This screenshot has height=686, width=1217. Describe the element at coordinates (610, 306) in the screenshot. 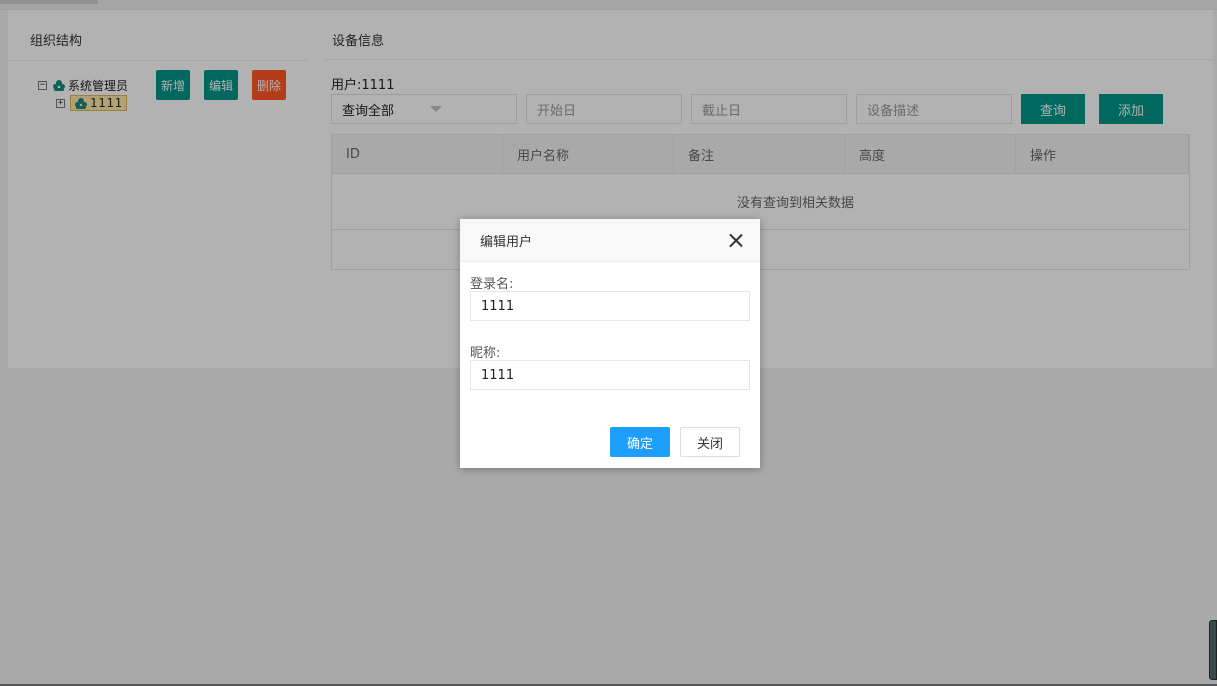

I see `login-name-field: 1111` at that location.